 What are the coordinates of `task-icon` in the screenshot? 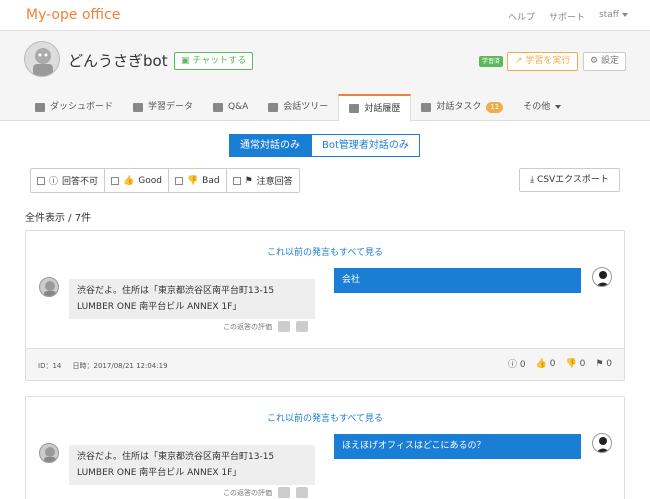 It's located at (426, 107).